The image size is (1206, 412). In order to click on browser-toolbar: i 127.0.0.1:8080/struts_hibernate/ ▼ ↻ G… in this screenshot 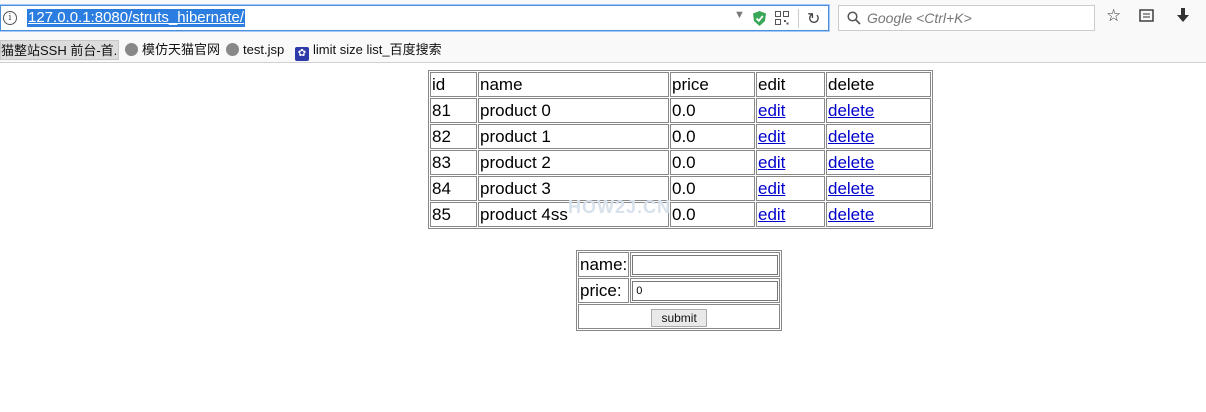, I will do `click(603, 18)`.